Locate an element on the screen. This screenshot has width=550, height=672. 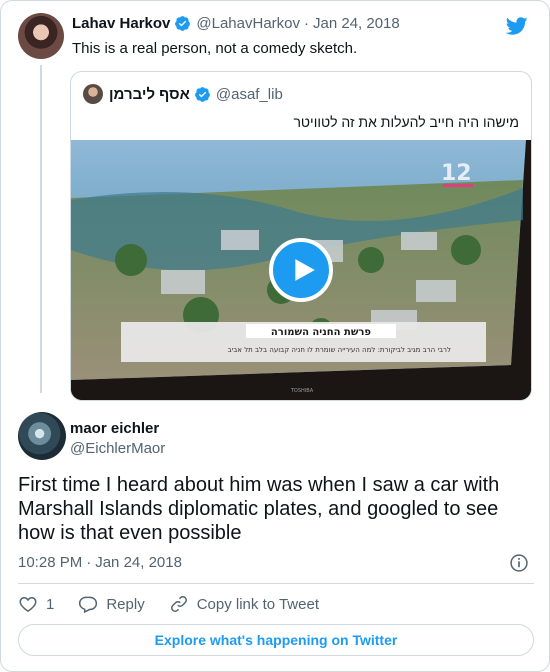
tweet1-header: Lahav Harkov @LahavHarkov · Jan 24, 2018 is located at coordinates (236, 23).